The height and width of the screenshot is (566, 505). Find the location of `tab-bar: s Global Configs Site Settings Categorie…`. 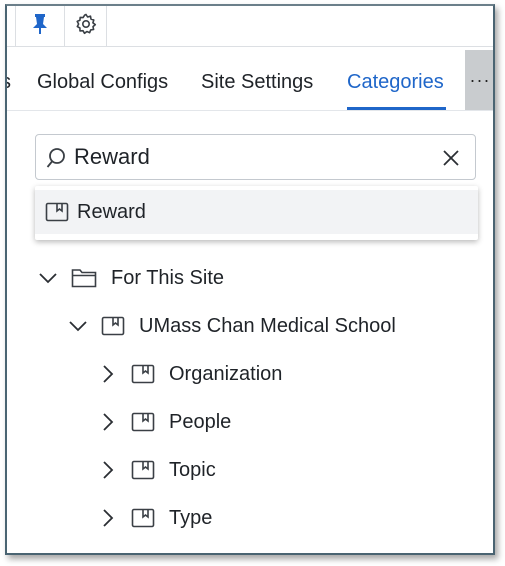

tab-bar: s Global Configs Site Settings Categorie… is located at coordinates (250, 82).